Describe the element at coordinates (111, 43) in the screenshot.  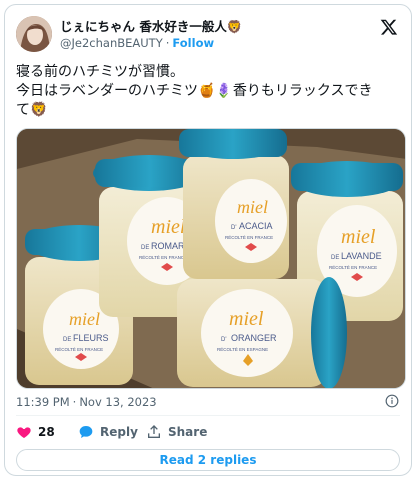
I see `author-handle: @Je2chanBEAUTY` at that location.